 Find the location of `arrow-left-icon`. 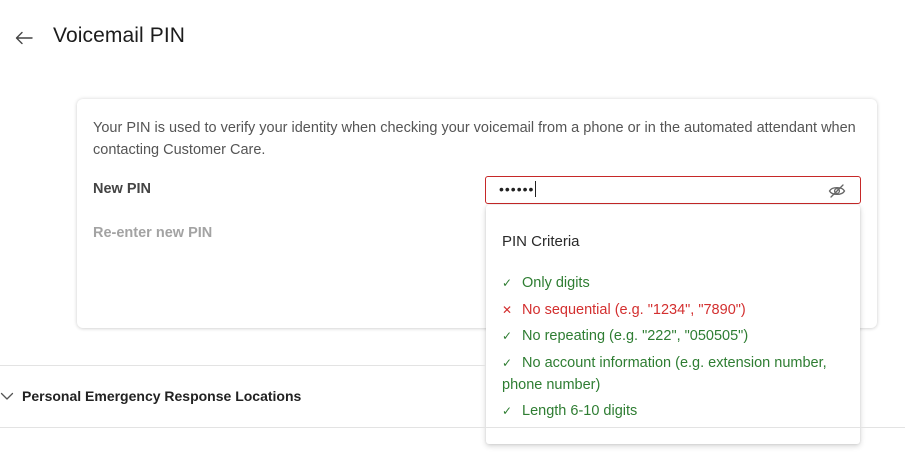

arrow-left-icon is located at coordinates (24, 38).